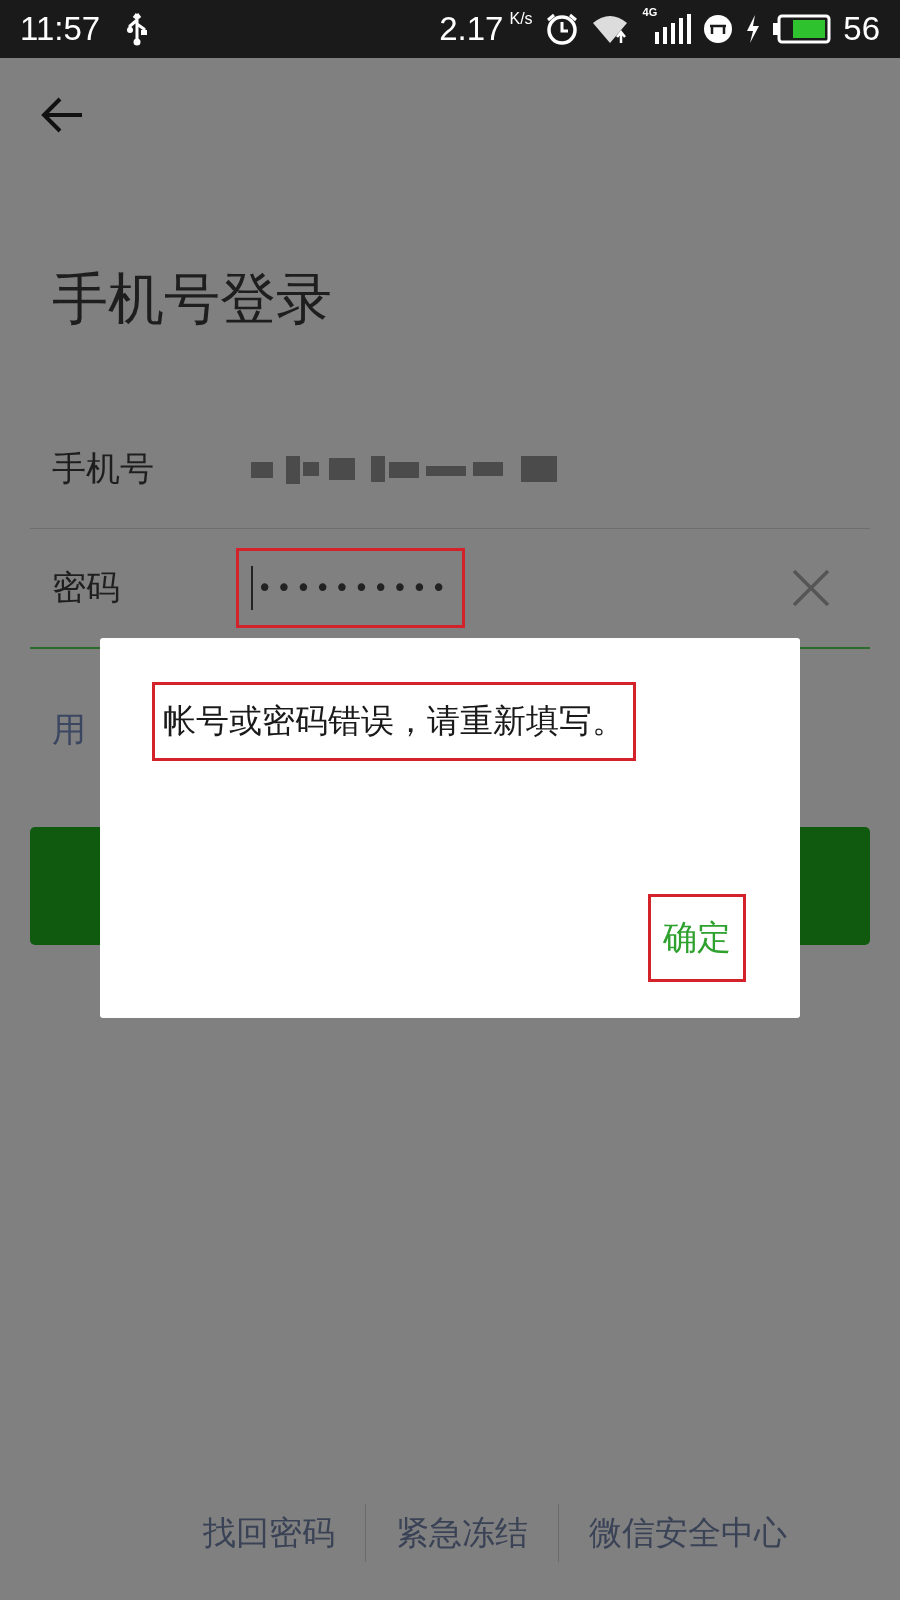 This screenshot has height=1600, width=900. What do you see at coordinates (394, 721) in the screenshot?
I see `error-message: 帐号或密码错误，请重新填写。` at bounding box center [394, 721].